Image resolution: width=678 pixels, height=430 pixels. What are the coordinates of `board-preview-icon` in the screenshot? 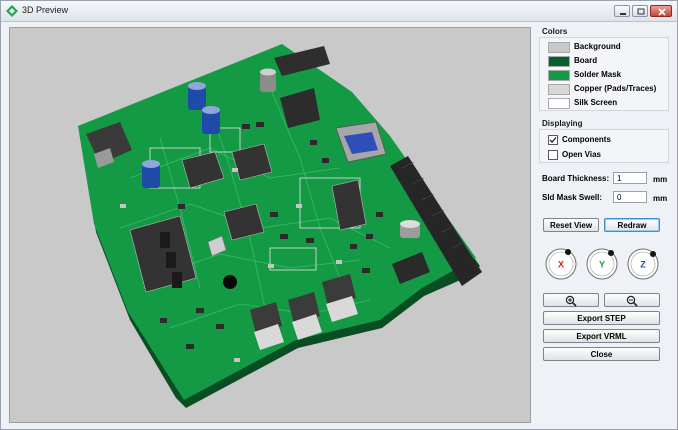 It's located at (12, 11).